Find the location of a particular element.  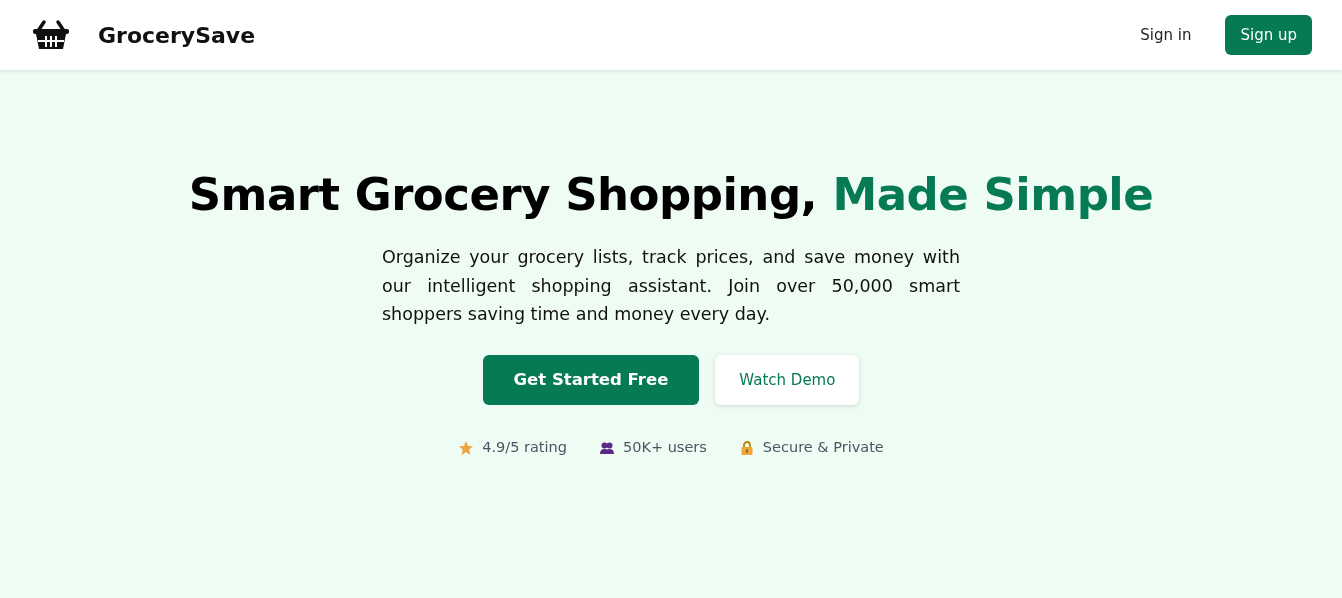

basket-icon is located at coordinates (51, 35).